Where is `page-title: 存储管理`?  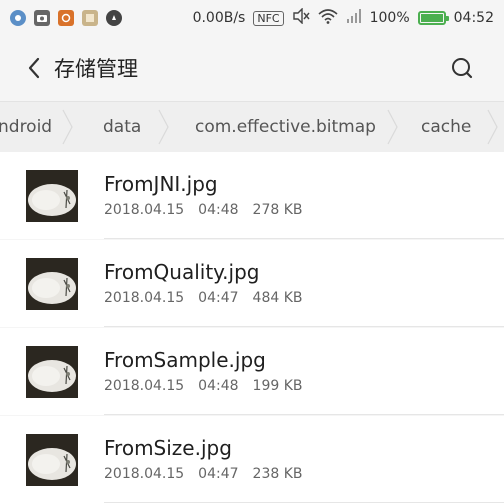
page-title: 存储管理 is located at coordinates (96, 69).